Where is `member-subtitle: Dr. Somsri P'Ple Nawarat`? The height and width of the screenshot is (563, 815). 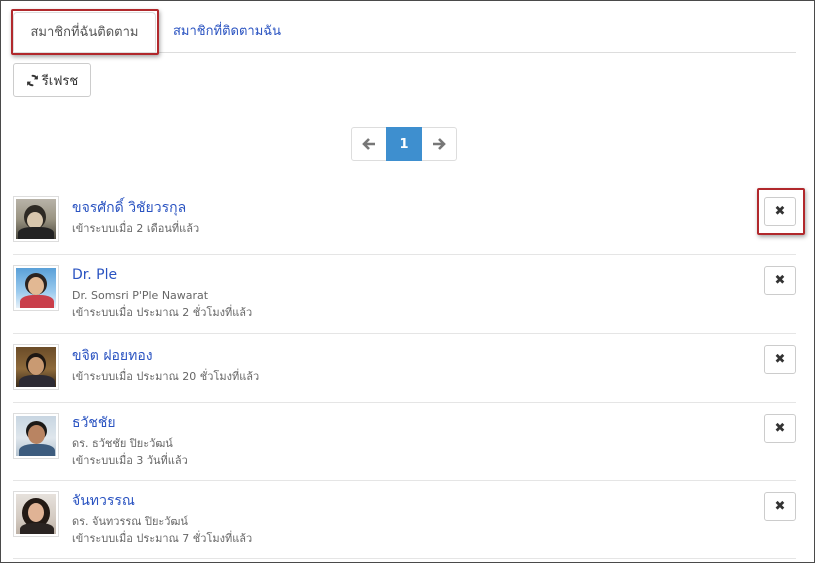 member-subtitle: Dr. Somsri P'Ple Nawarat is located at coordinates (140, 295).